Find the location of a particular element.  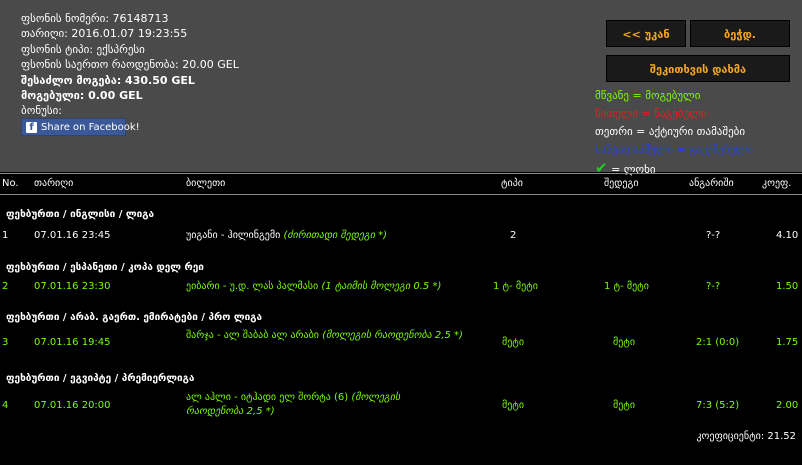

ticket-number: ფსონის ნომერი: 76148713 is located at coordinates (95, 18).